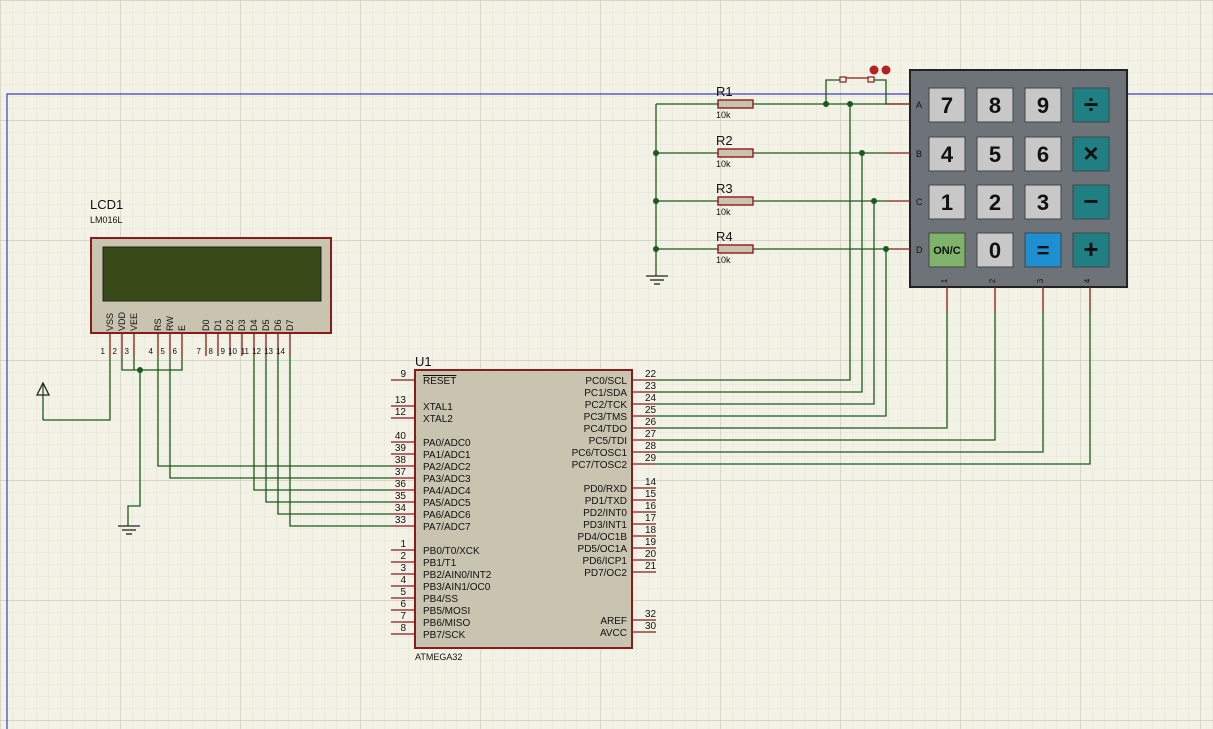 The width and height of the screenshot is (1213, 729). I want to click on keypad-key: 2, so click(995, 202).